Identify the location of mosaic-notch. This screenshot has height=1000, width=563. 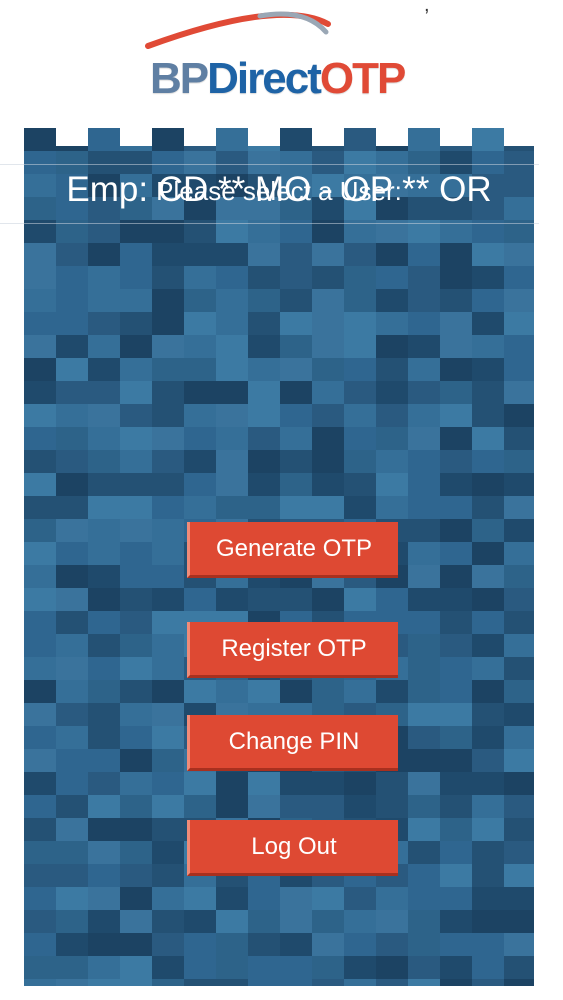
(200, 137).